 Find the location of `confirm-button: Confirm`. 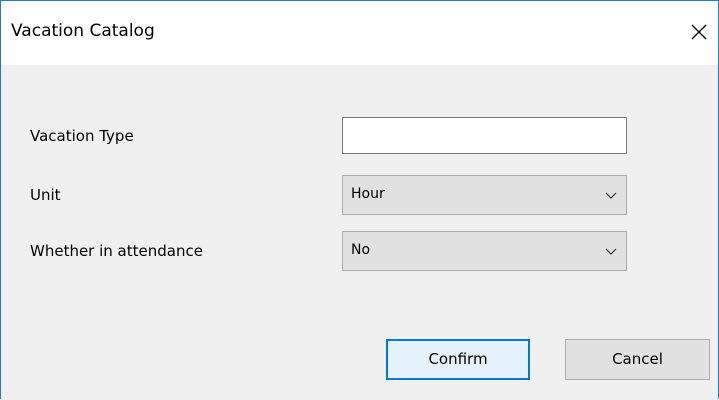

confirm-button: Confirm is located at coordinates (458, 359).